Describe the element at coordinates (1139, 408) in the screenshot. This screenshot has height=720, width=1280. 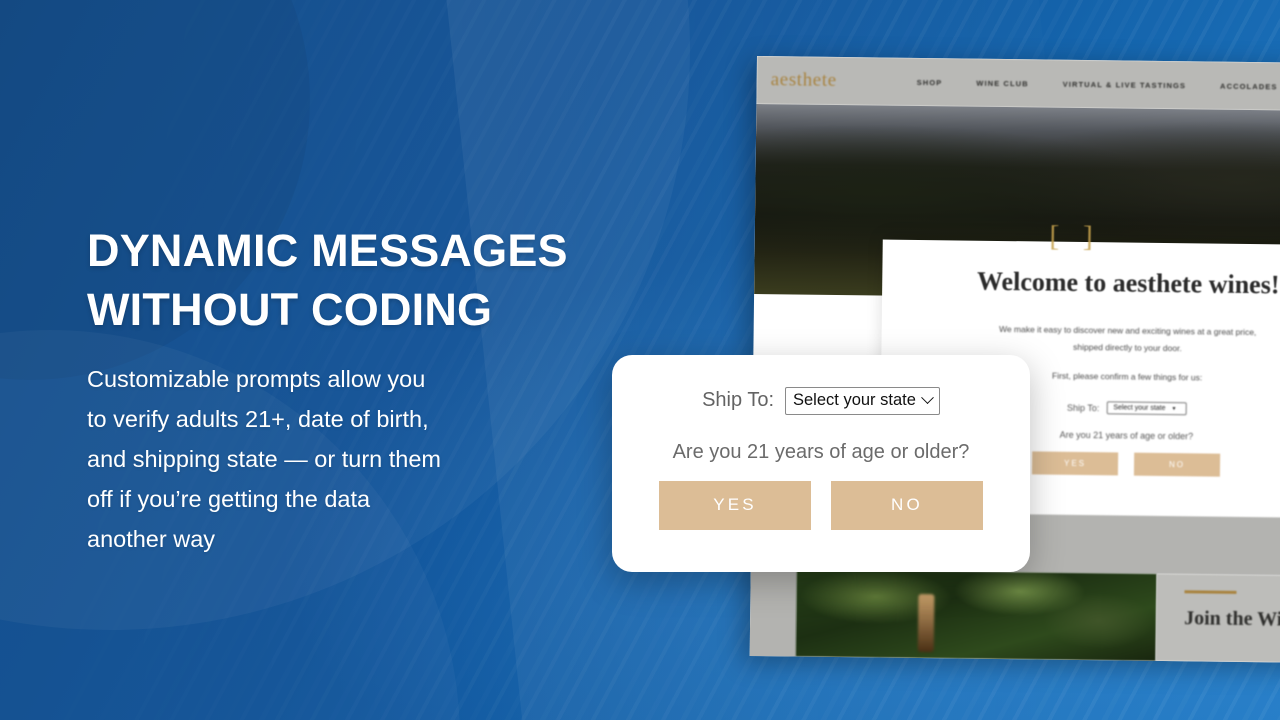
I see `mockup-state-select-value: Select your state` at that location.